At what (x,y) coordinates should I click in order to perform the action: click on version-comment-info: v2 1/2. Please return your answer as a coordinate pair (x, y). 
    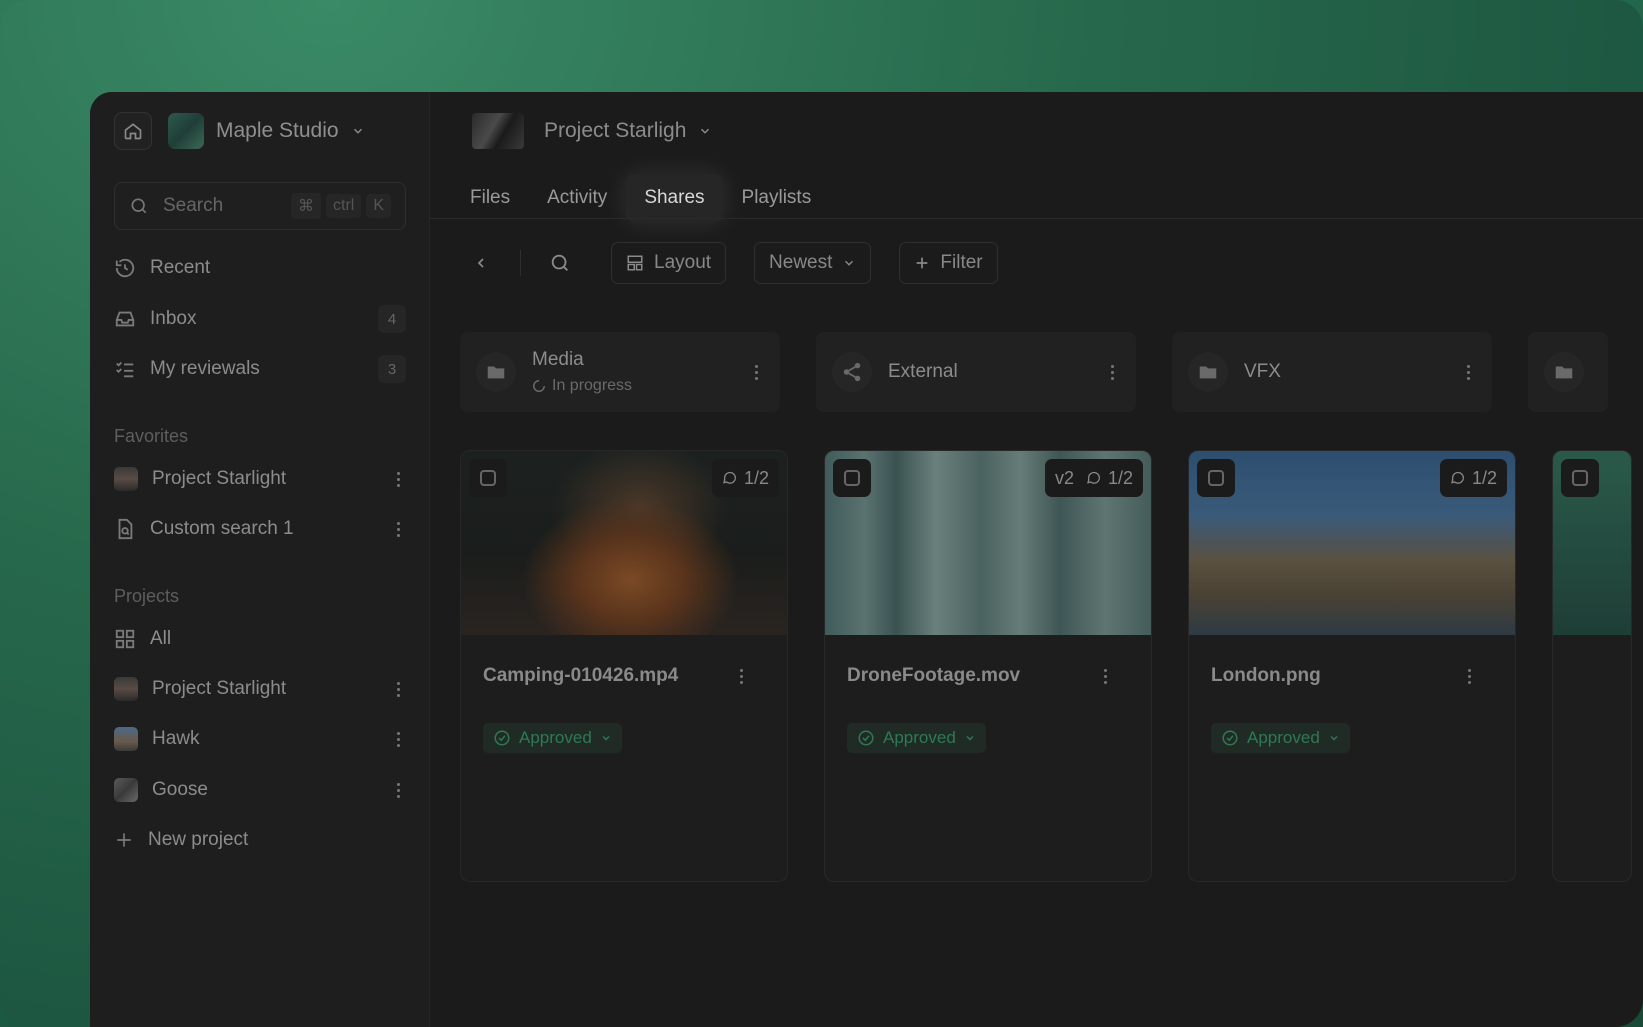
    Looking at the image, I should click on (1093, 478).